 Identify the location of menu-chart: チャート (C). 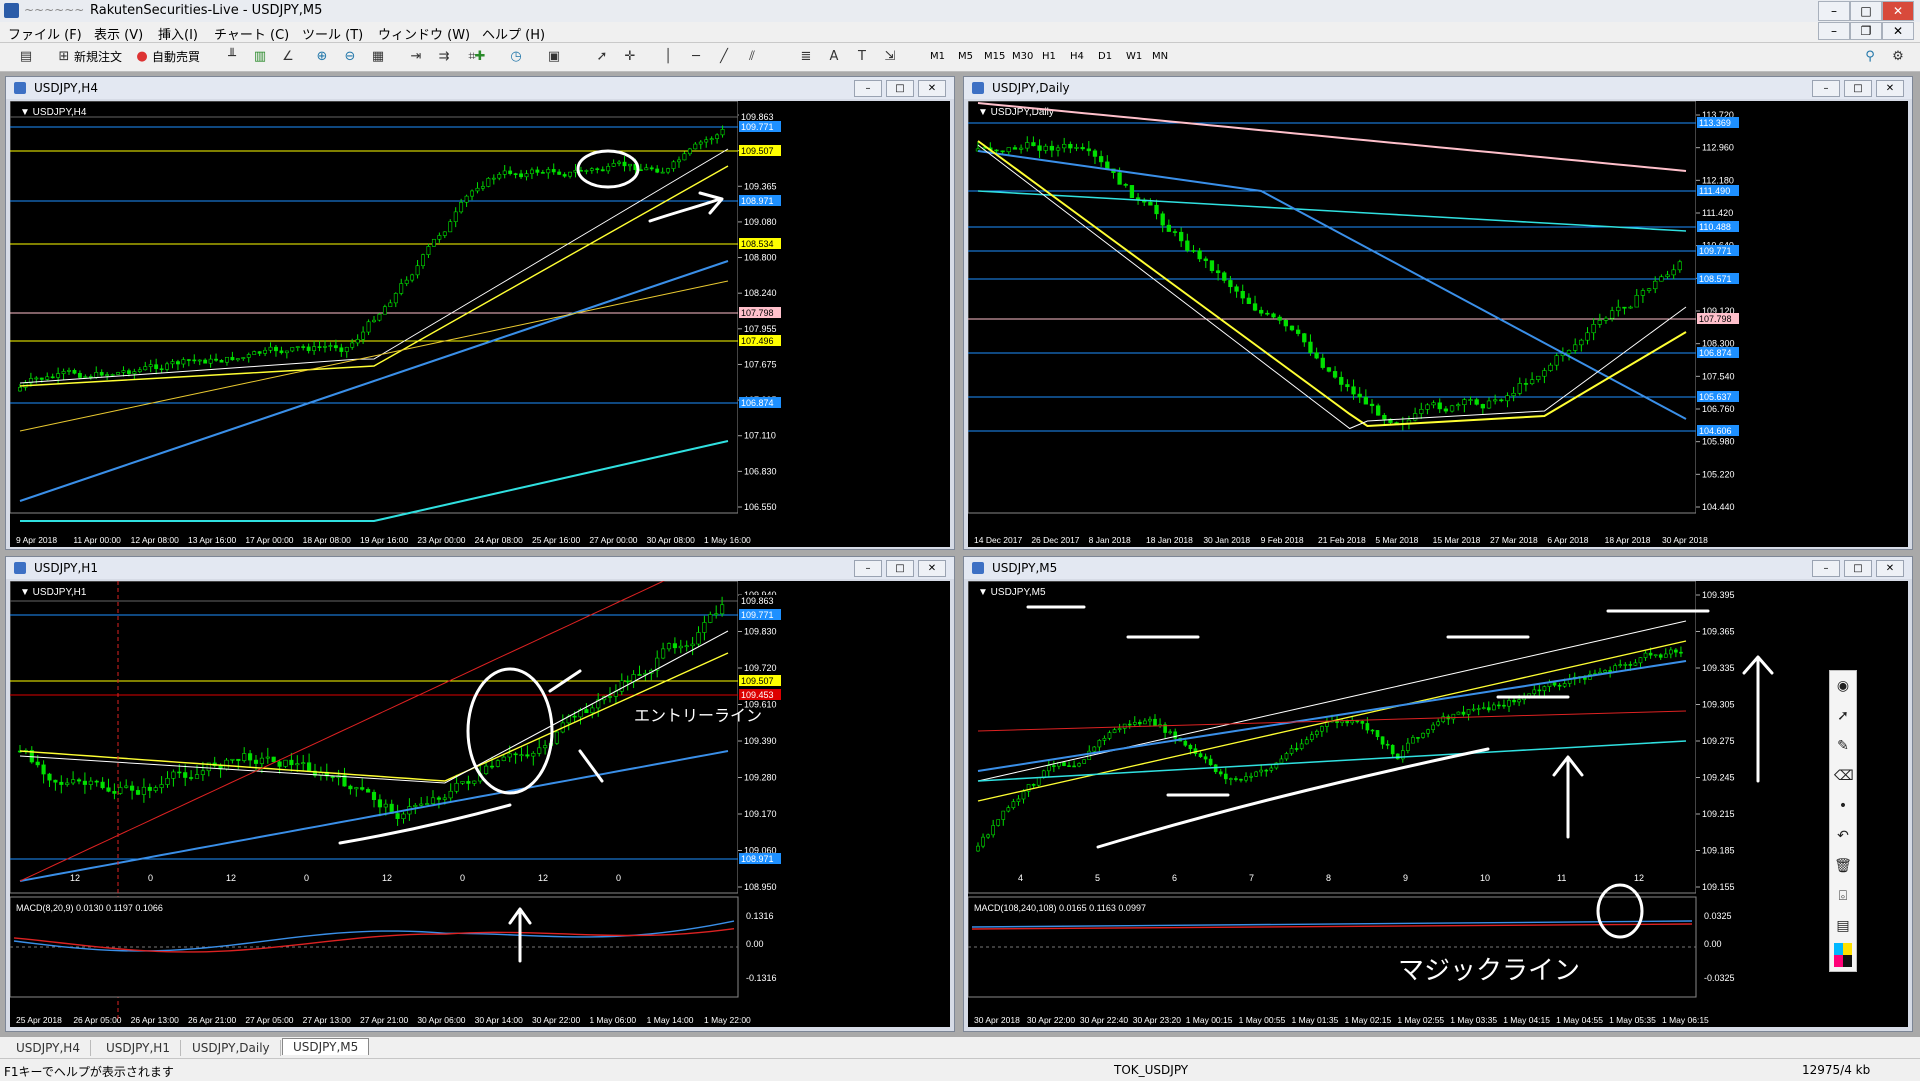
(251, 33).